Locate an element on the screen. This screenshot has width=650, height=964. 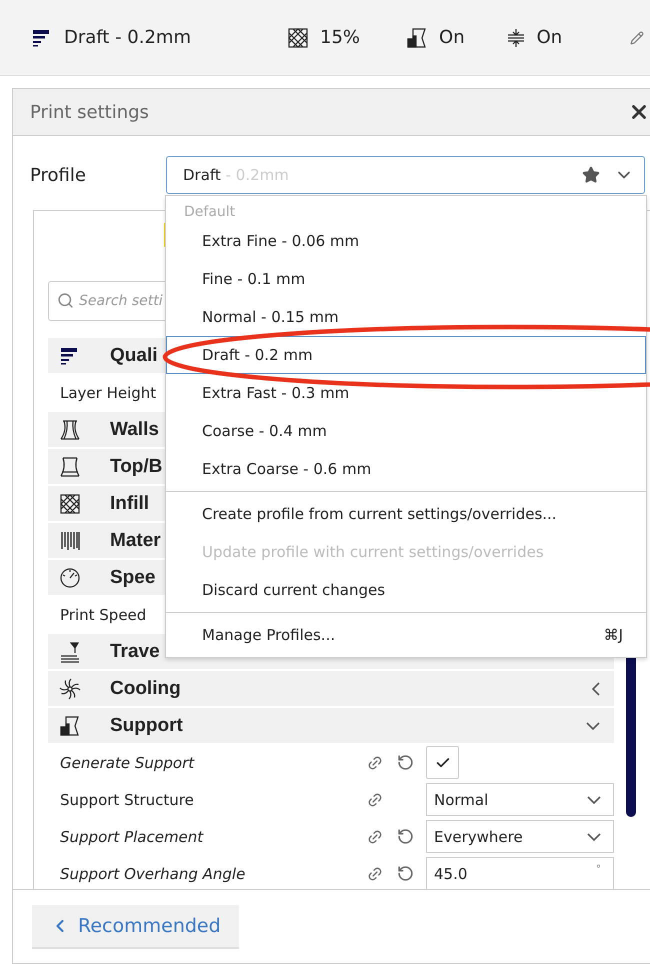
nozzle-icon is located at coordinates (70, 652).